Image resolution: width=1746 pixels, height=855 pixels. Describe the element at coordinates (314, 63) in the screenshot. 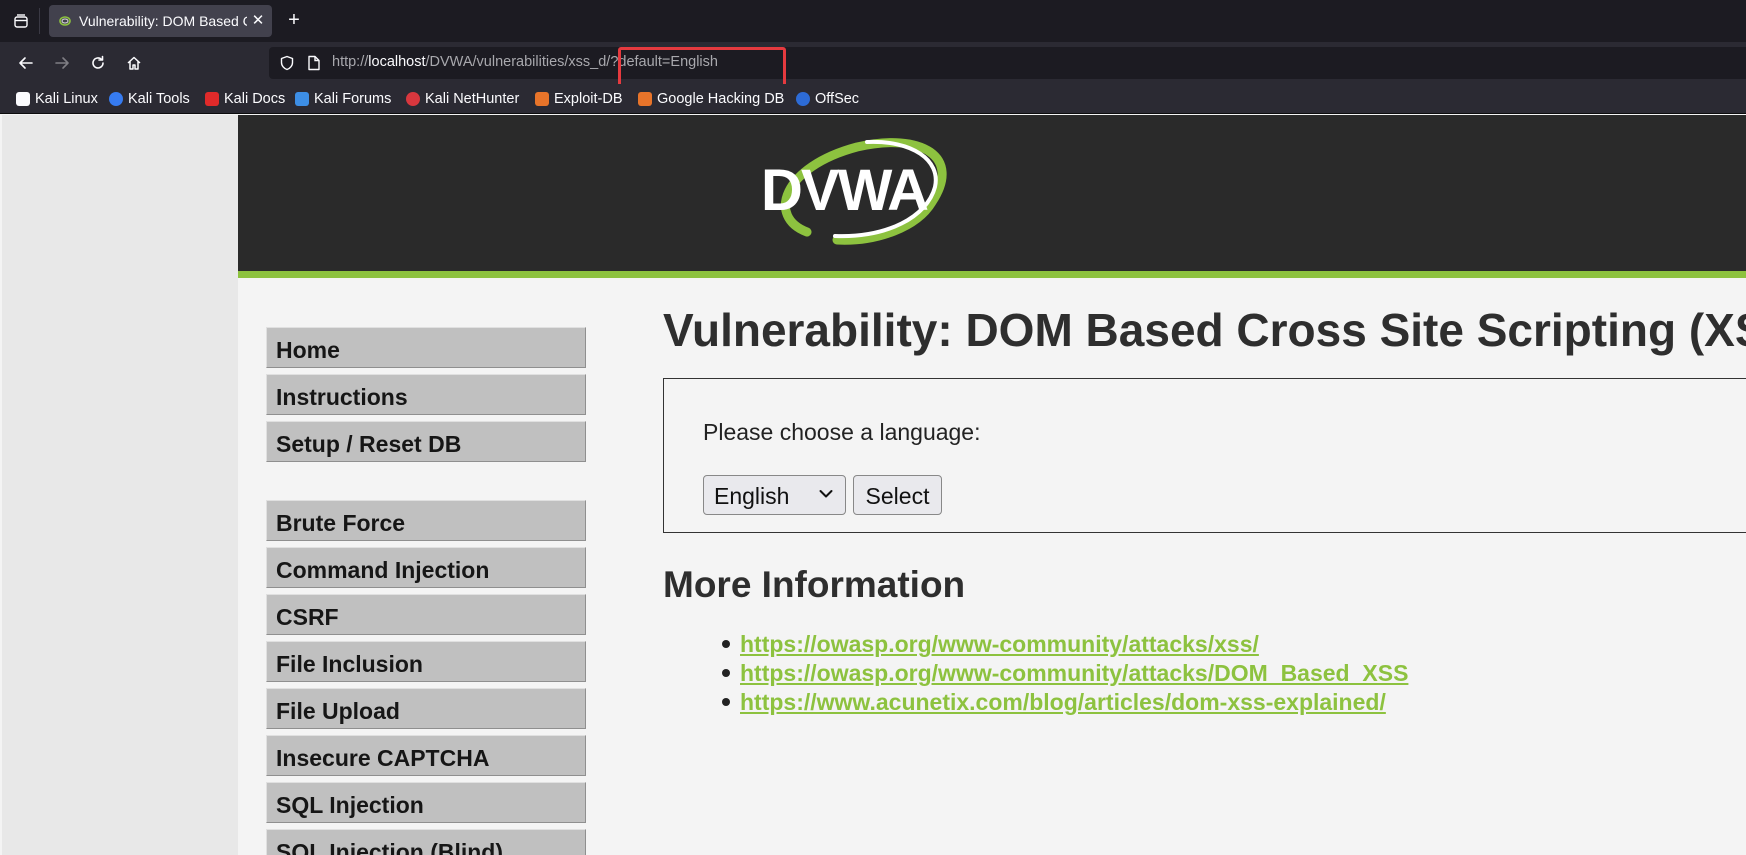

I see `page-info-icon` at that location.